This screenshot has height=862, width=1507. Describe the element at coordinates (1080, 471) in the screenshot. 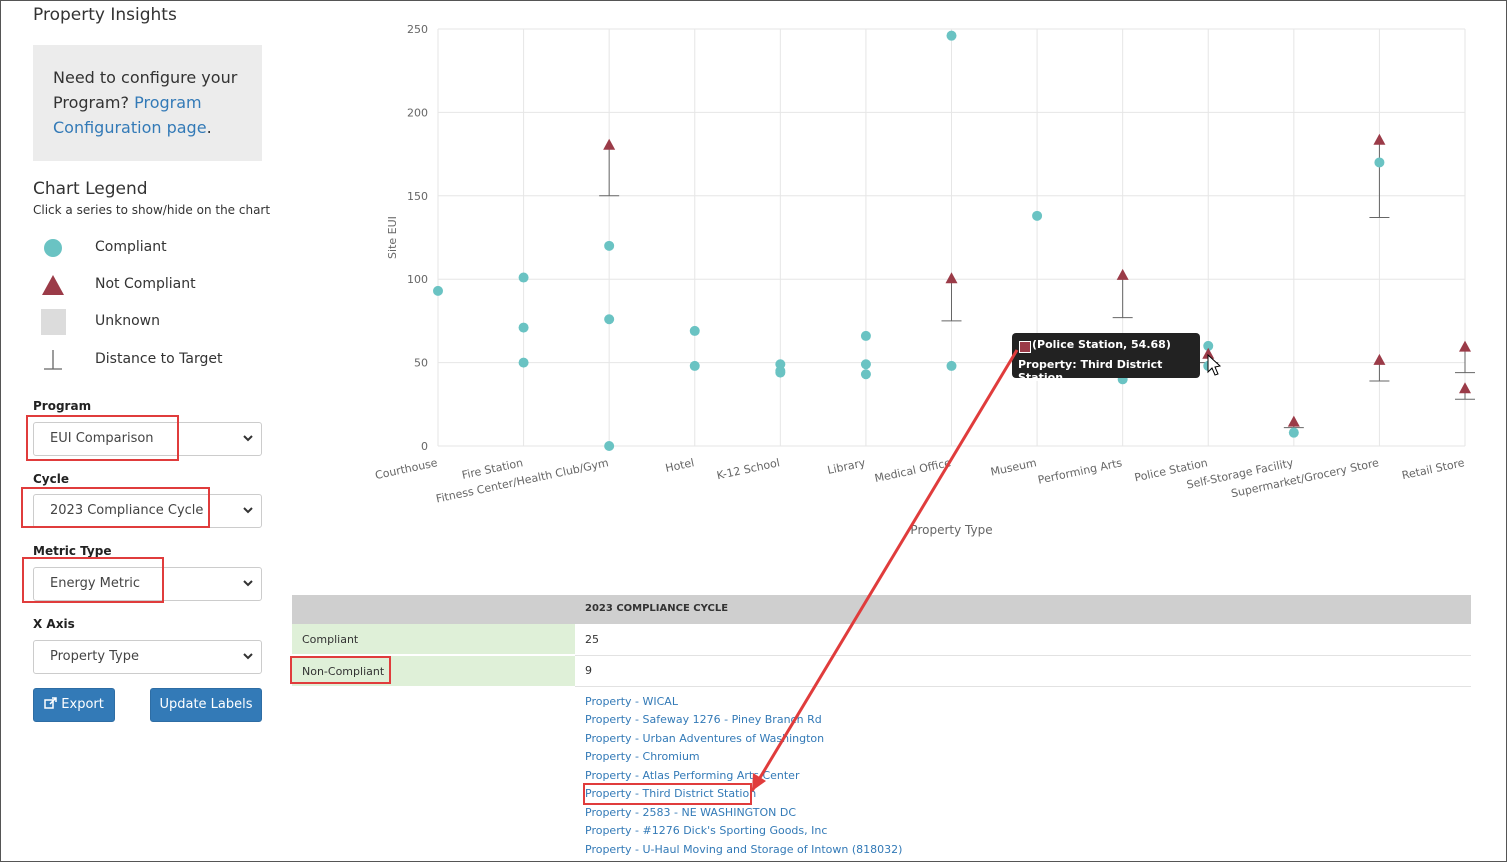

I see `x-tick-label: Performing Arts` at that location.